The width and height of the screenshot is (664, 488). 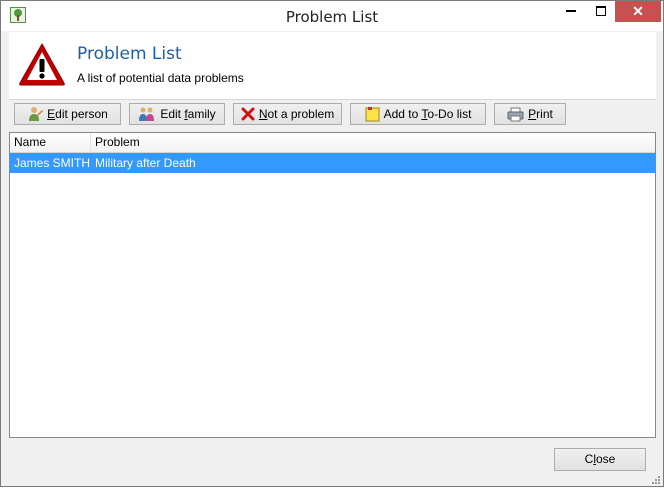 I want to click on header-title: Problem List, so click(x=129, y=54).